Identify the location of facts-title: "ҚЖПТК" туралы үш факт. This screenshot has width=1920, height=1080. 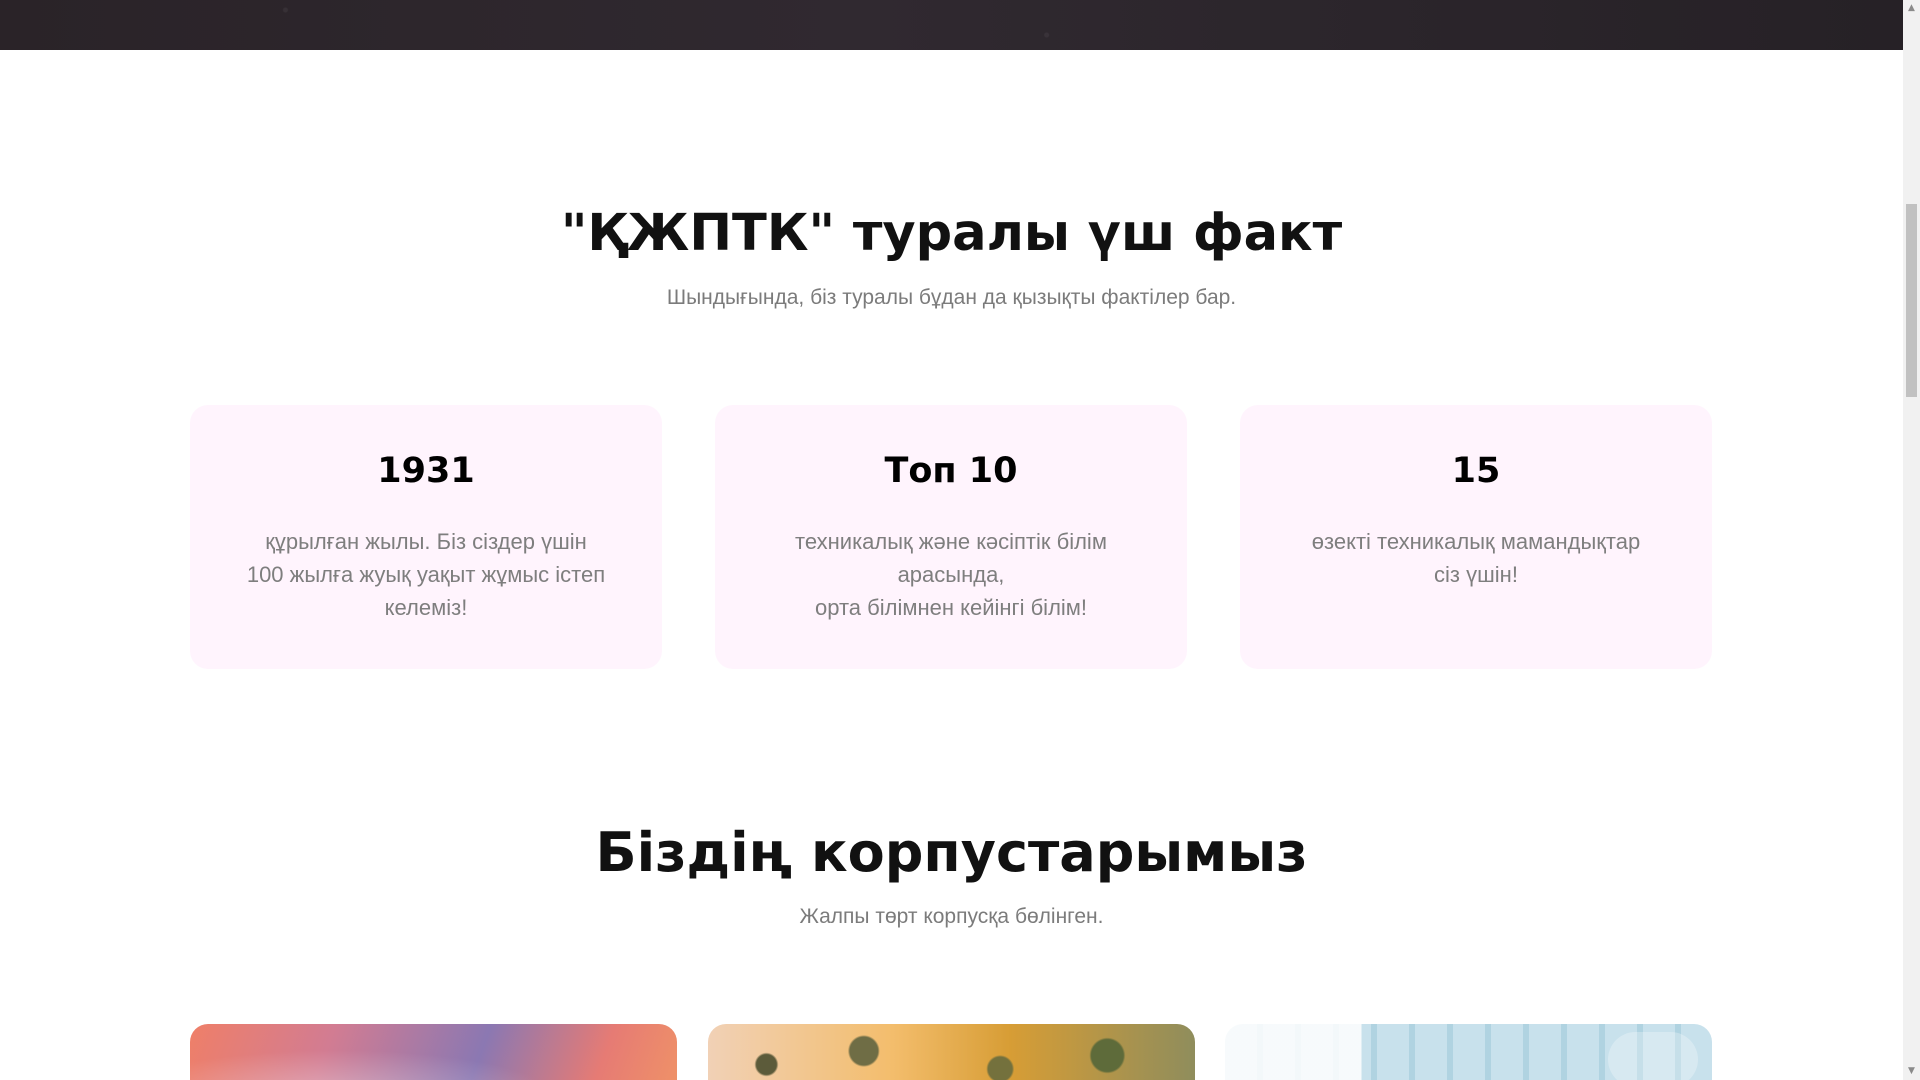
(951, 233).